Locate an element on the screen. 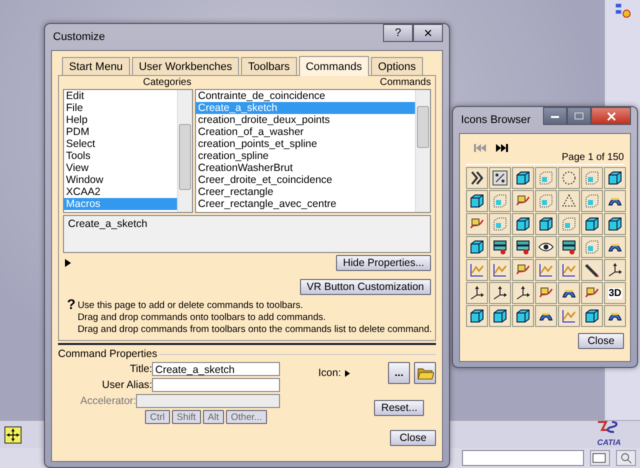  maximize-icon is located at coordinates (579, 116).